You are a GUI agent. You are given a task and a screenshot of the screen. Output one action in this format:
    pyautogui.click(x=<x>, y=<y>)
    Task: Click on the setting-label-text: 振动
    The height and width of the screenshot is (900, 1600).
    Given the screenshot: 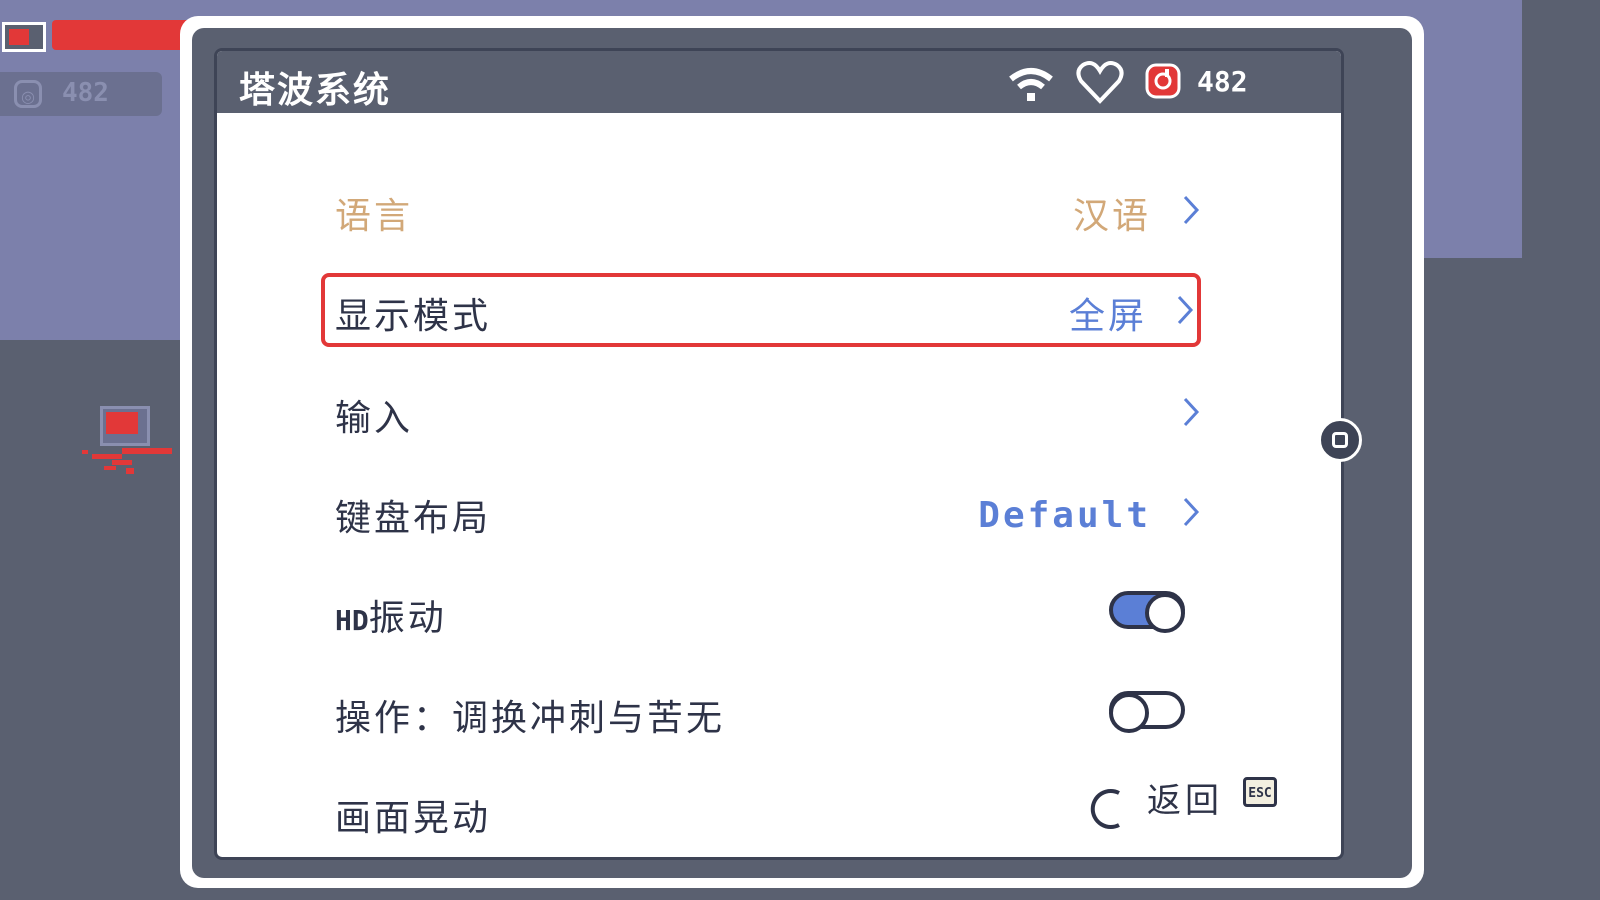 What is the action you would take?
    pyautogui.click(x=407, y=618)
    